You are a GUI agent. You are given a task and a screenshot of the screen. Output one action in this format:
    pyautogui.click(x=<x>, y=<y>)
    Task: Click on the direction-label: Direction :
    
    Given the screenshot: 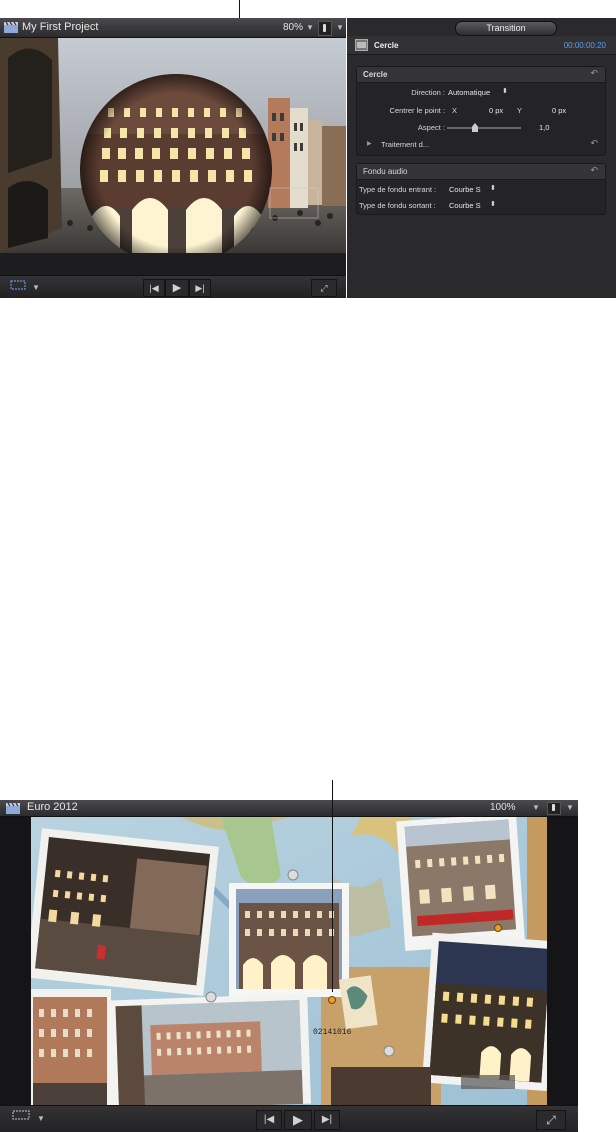 What is the action you would take?
    pyautogui.click(x=428, y=92)
    